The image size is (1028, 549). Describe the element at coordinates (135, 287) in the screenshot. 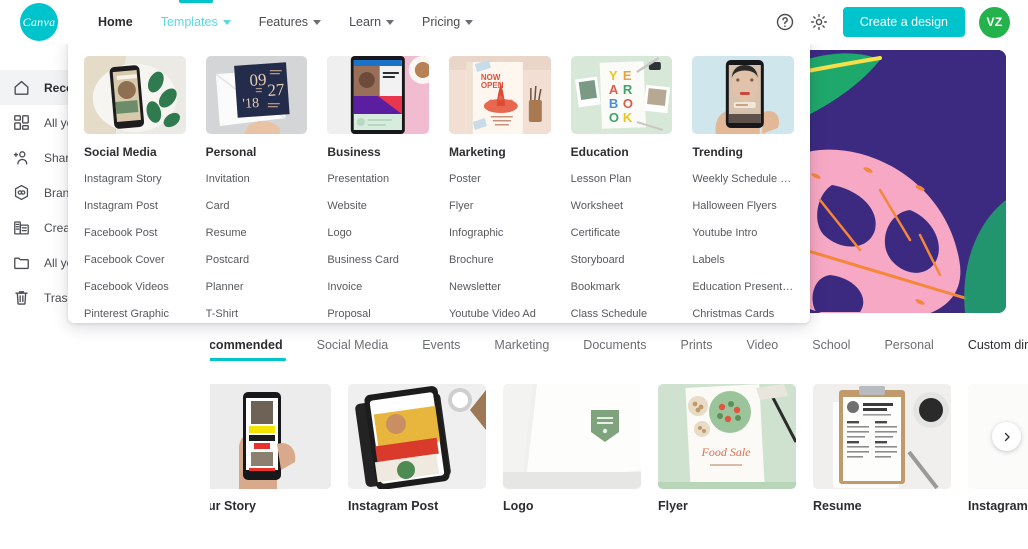

I see `dropdown-link: Facebook Videos` at that location.